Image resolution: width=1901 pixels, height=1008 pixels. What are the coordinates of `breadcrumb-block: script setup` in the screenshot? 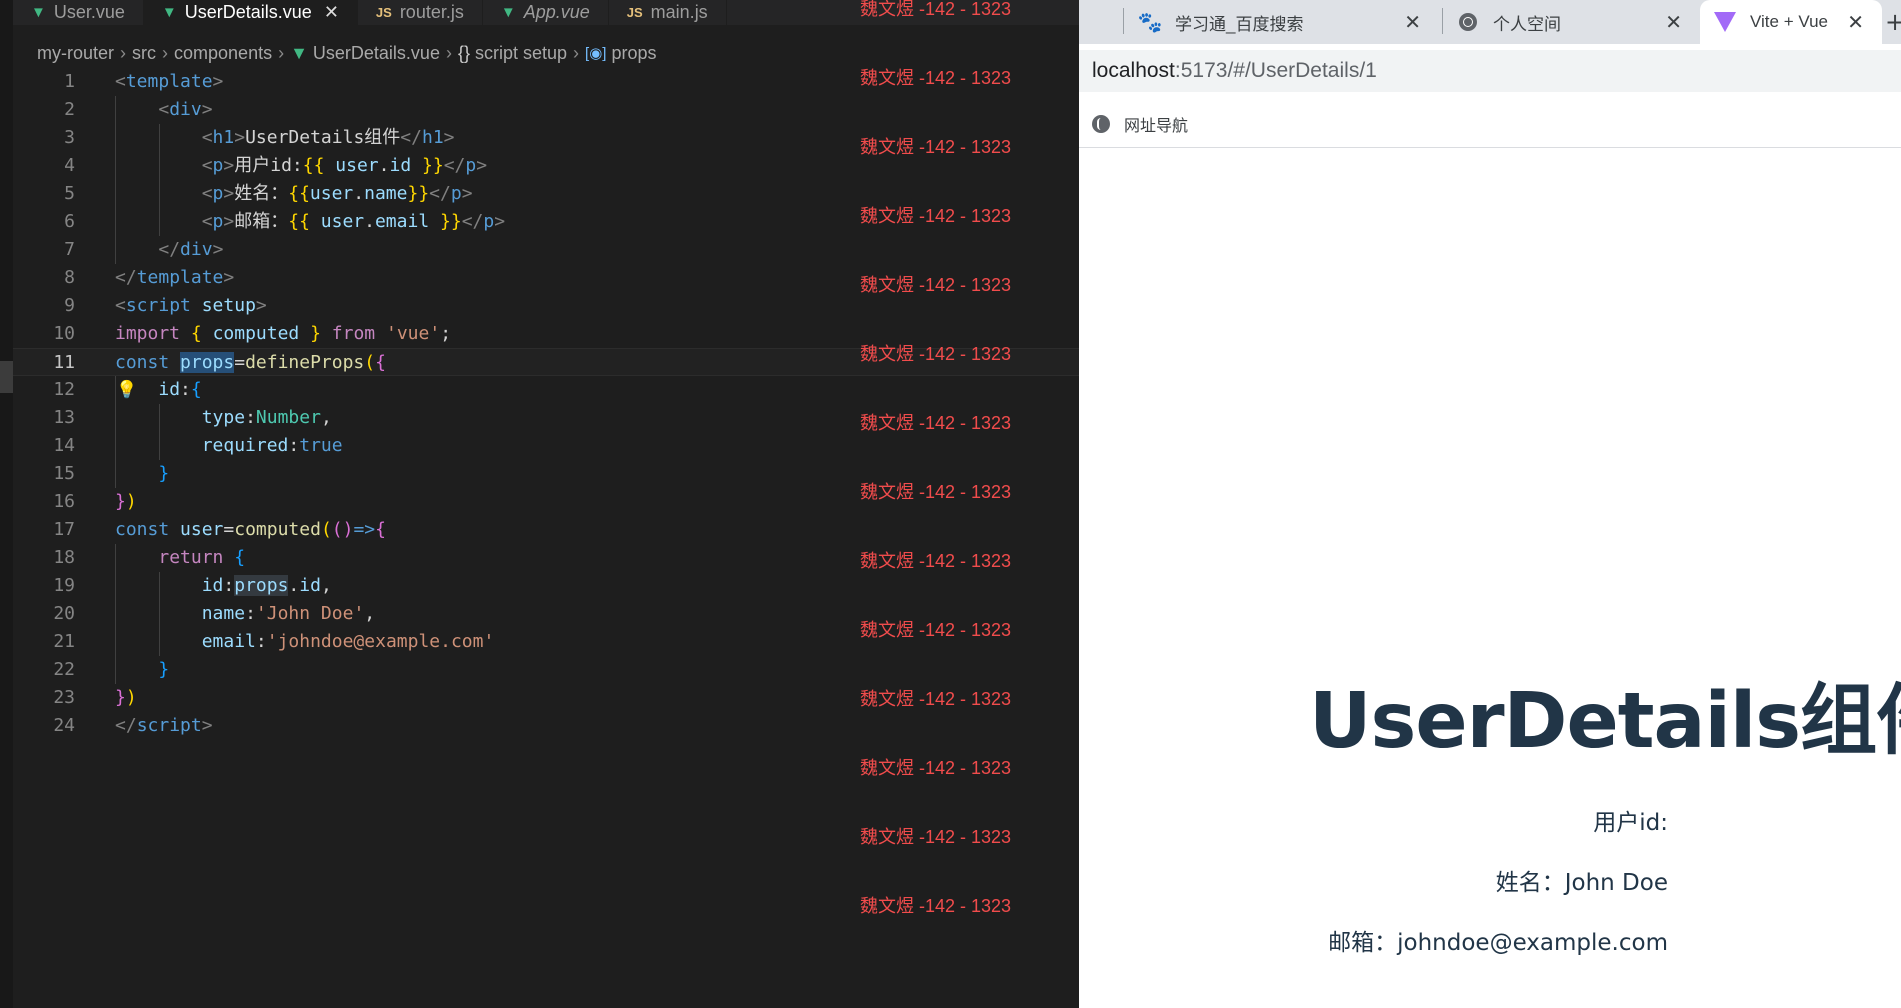 It's located at (521, 53).